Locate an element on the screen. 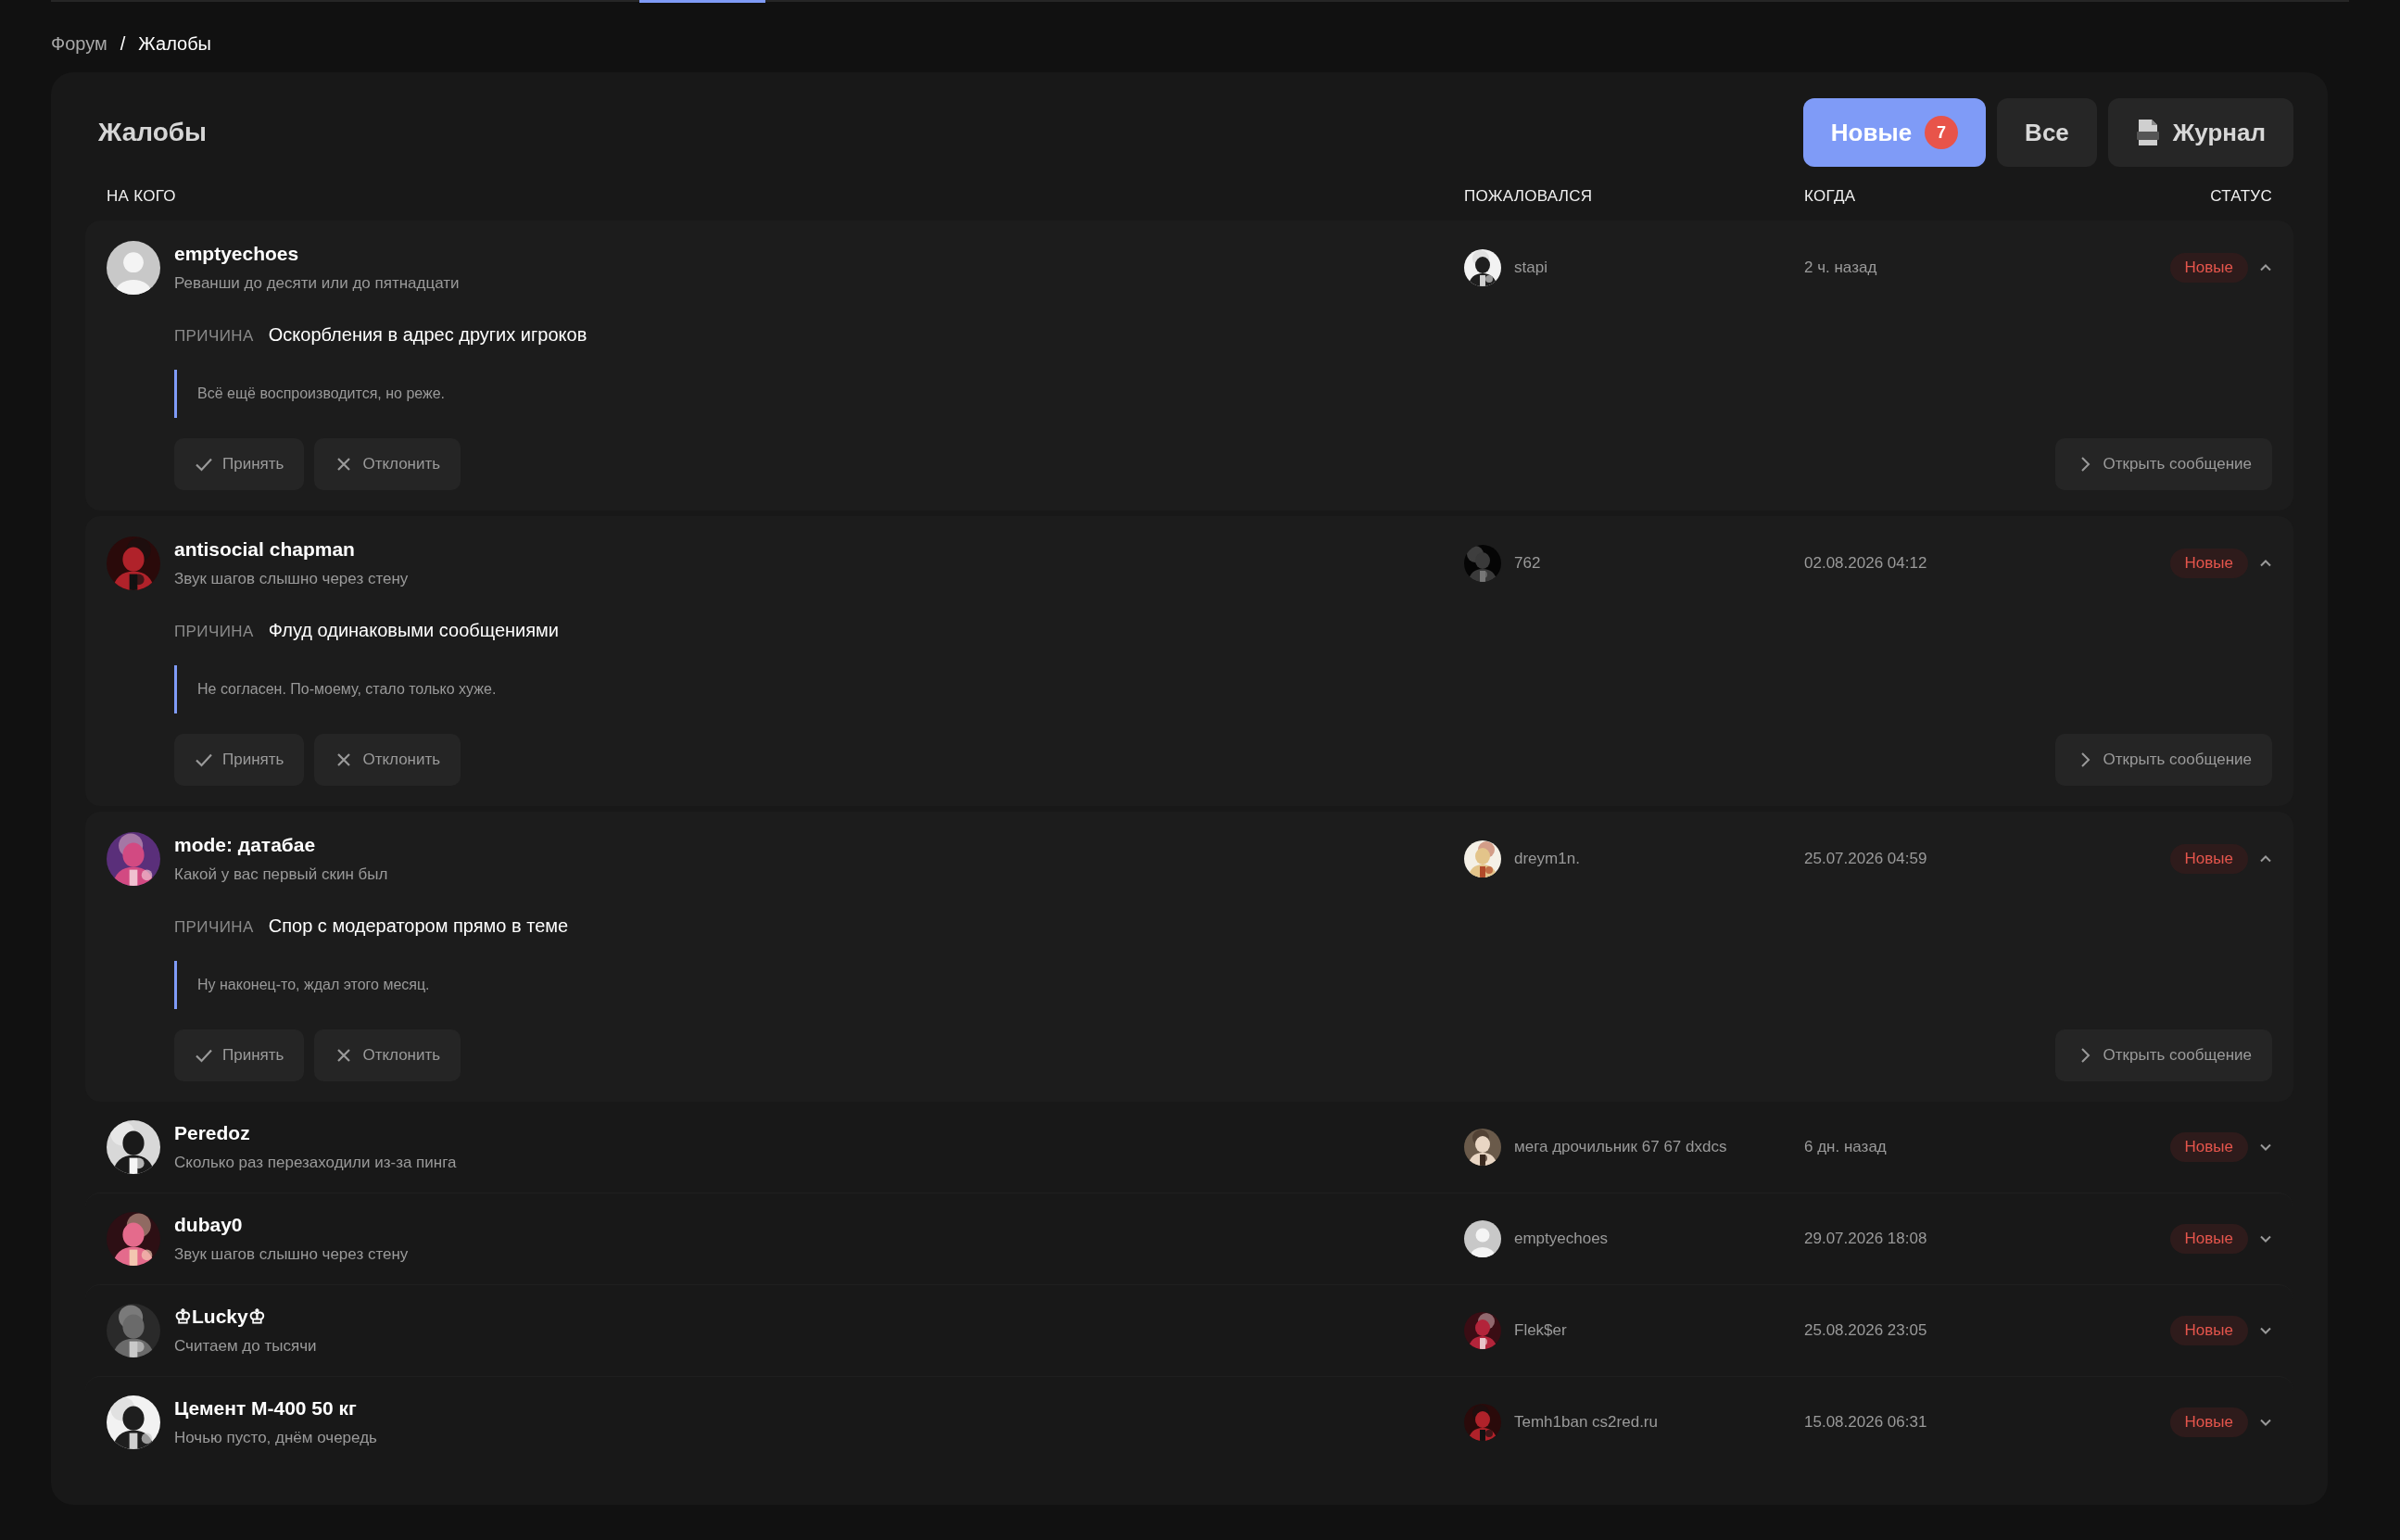 This screenshot has width=2400, height=1540. count-badge: 7 is located at coordinates (1942, 132).